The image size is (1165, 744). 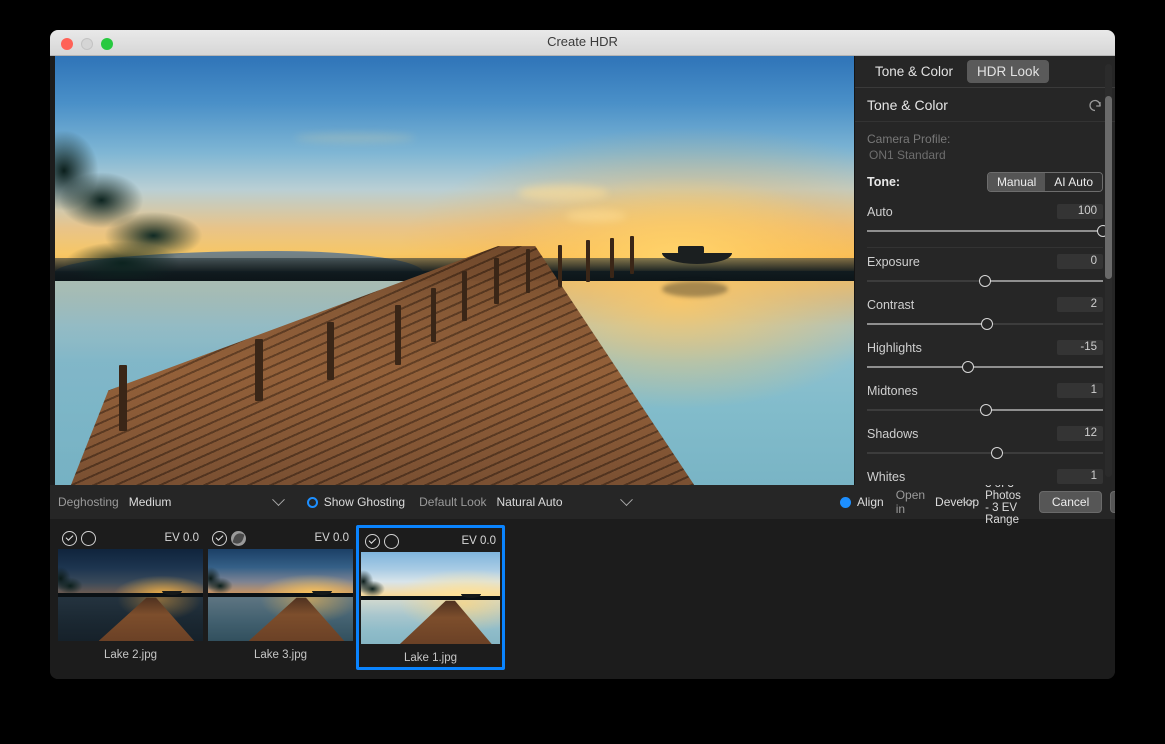 I want to click on show-ghosting-checkbox, so click(x=312, y=502).